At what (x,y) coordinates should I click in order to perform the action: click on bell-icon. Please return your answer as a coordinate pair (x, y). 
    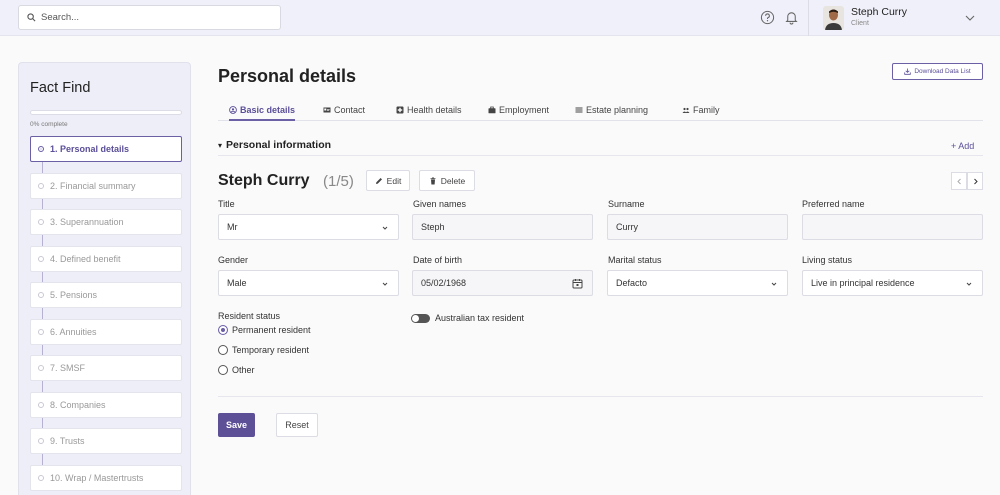
    Looking at the image, I should click on (791, 17).